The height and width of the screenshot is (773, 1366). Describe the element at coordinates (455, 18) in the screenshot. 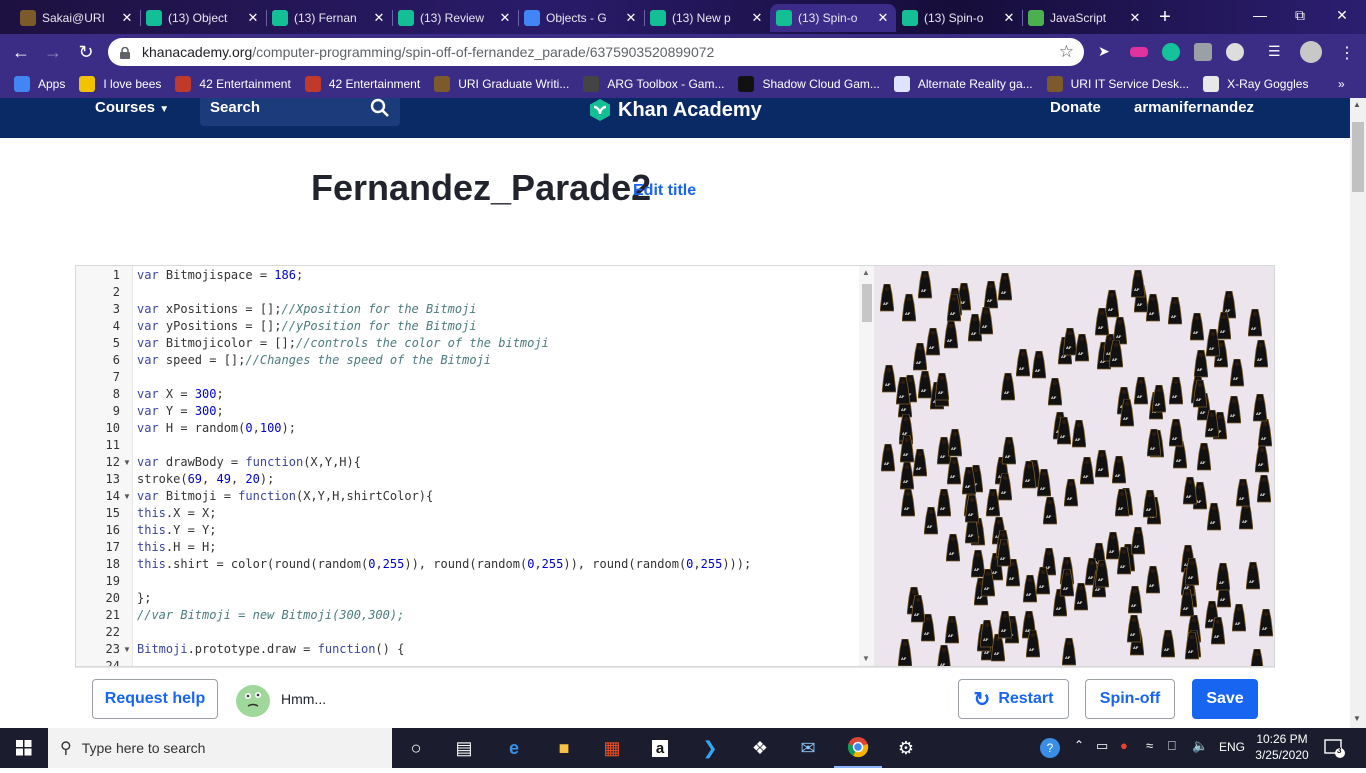

I see `browser-tab: (13) Review ✕` at that location.